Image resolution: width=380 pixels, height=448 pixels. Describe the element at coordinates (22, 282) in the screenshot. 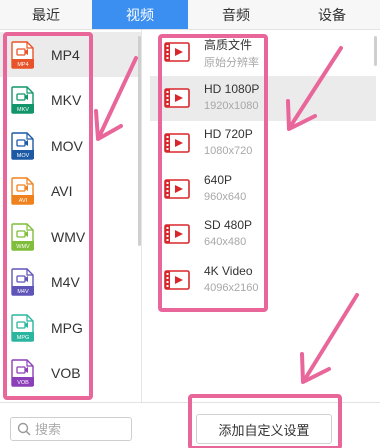

I see `file-icon: M4V` at that location.